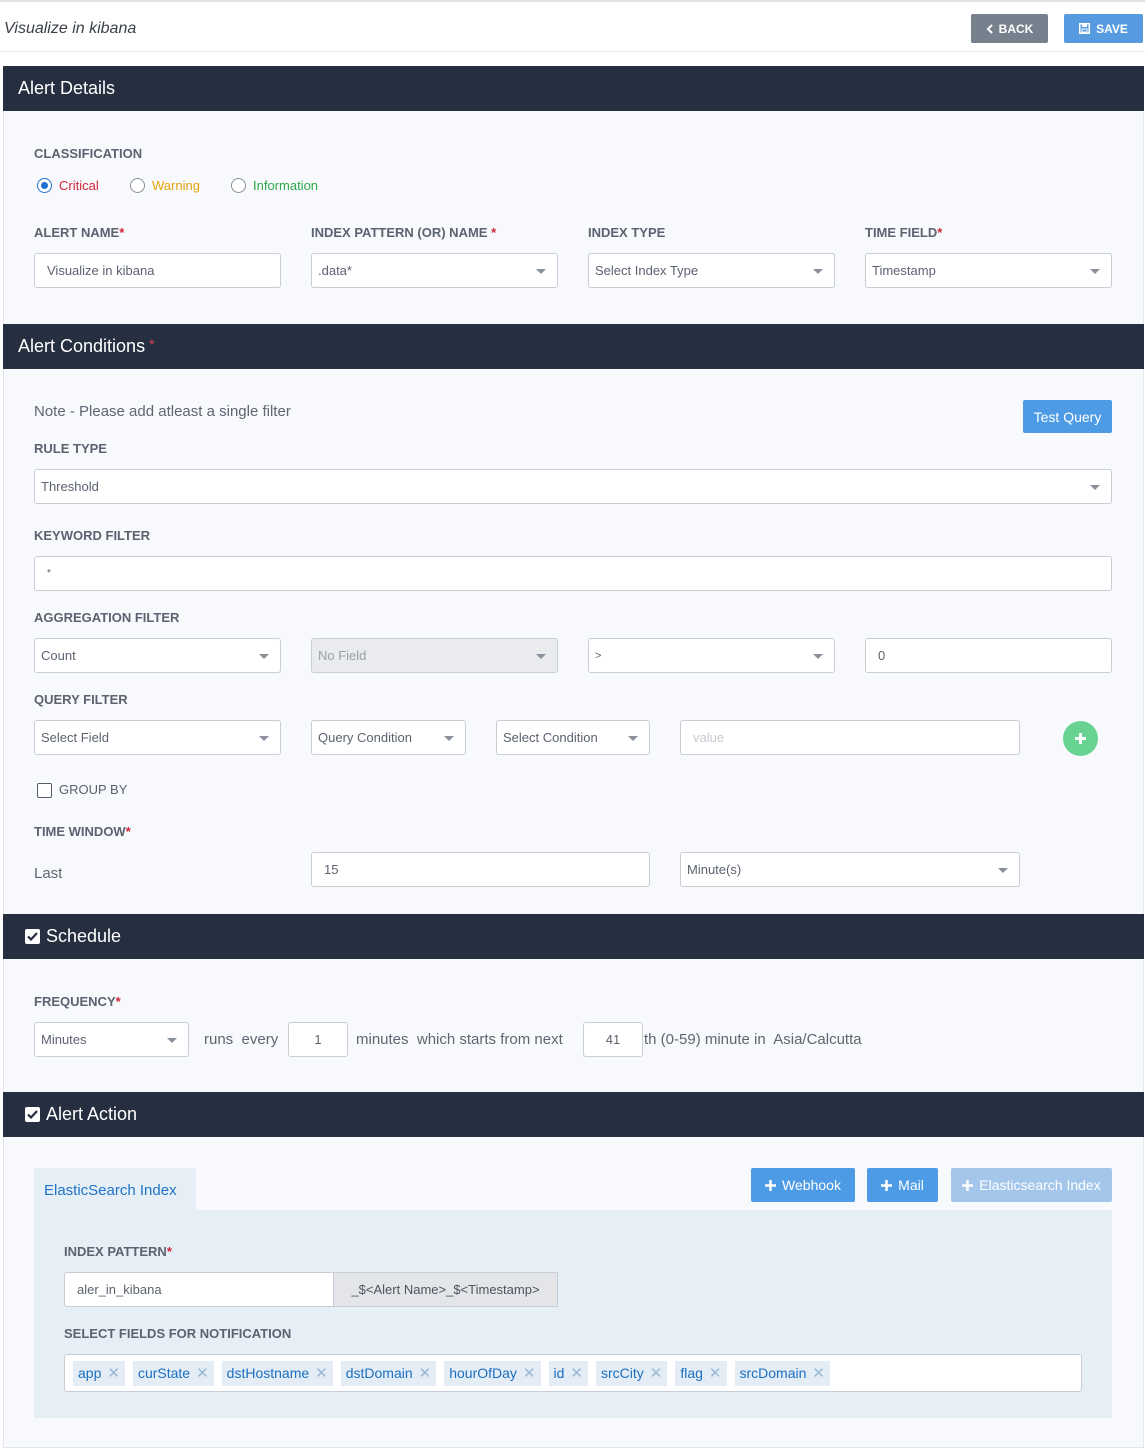 Image resolution: width=1145 pixels, height=1450 pixels. Describe the element at coordinates (1112, 28) in the screenshot. I see `save-button-label: SAVE` at that location.